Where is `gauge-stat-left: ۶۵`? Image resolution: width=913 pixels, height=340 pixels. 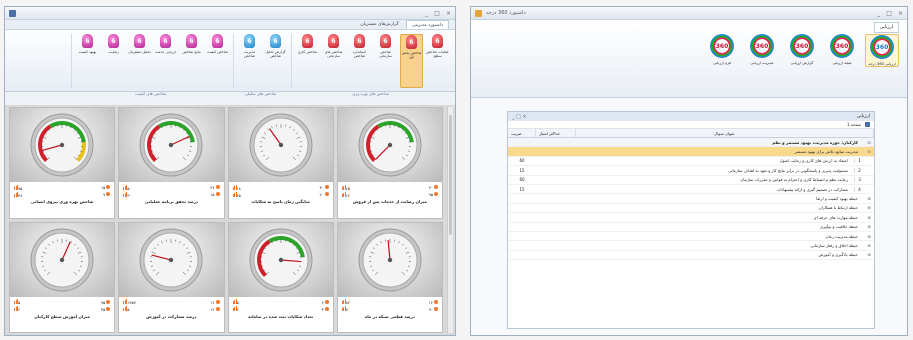
gauge-stat-left: ۶۵ is located at coordinates (345, 187).